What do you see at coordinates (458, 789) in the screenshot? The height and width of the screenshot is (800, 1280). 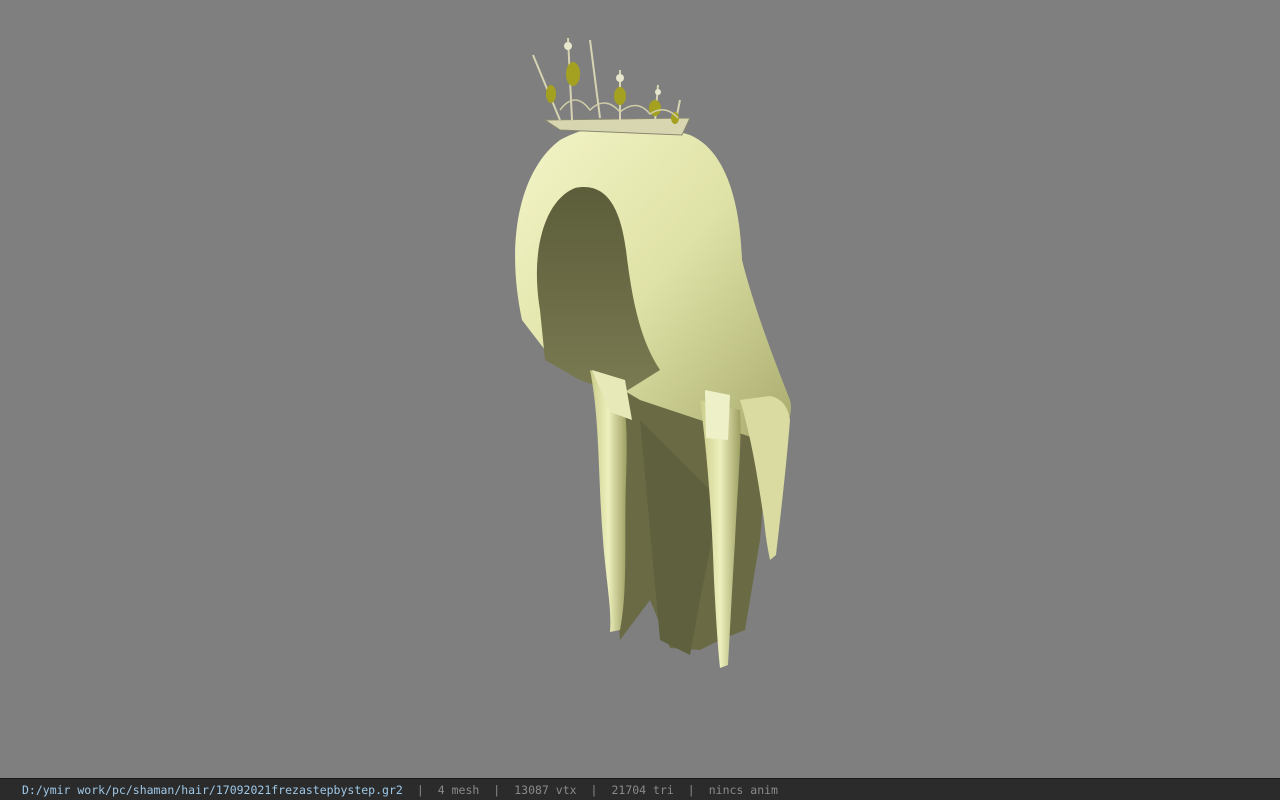 I see `mesh-count: 4 mesh` at bounding box center [458, 789].